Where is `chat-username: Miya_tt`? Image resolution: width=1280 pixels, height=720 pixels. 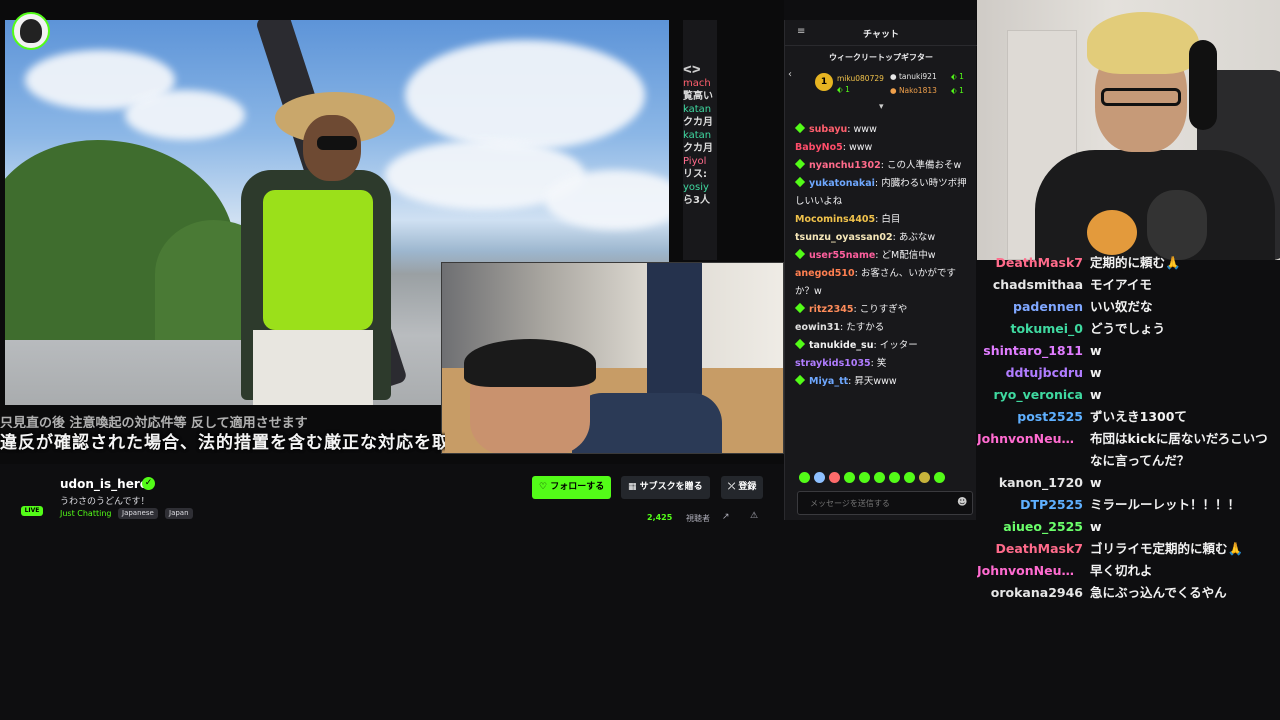
chat-username: Miya_tt is located at coordinates (828, 381).